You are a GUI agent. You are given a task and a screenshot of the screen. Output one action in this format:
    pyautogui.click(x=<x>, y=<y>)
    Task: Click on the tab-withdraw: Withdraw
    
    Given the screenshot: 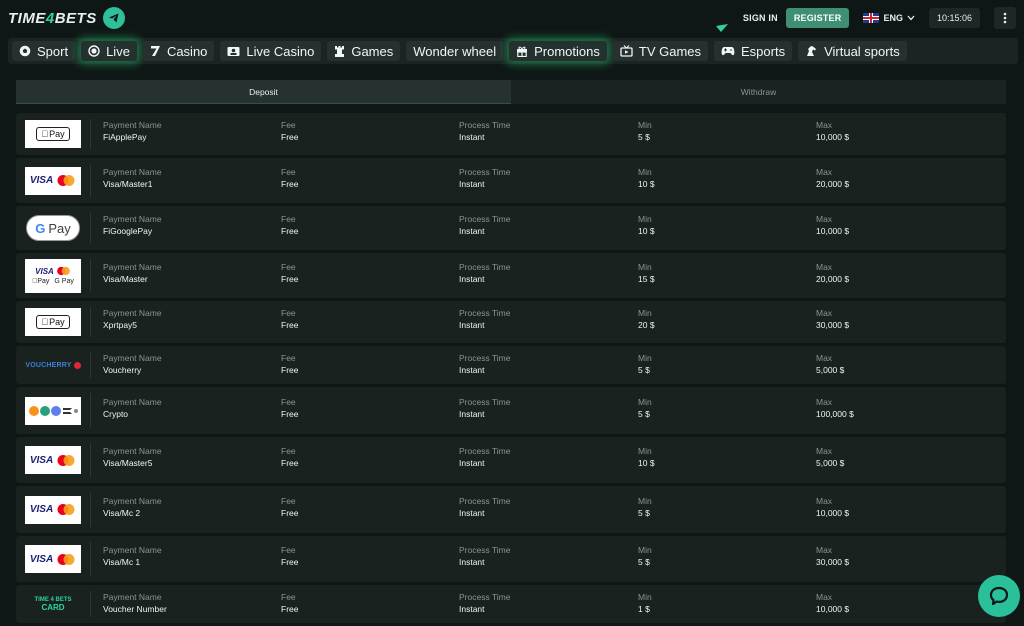 What is the action you would take?
    pyautogui.click(x=758, y=92)
    